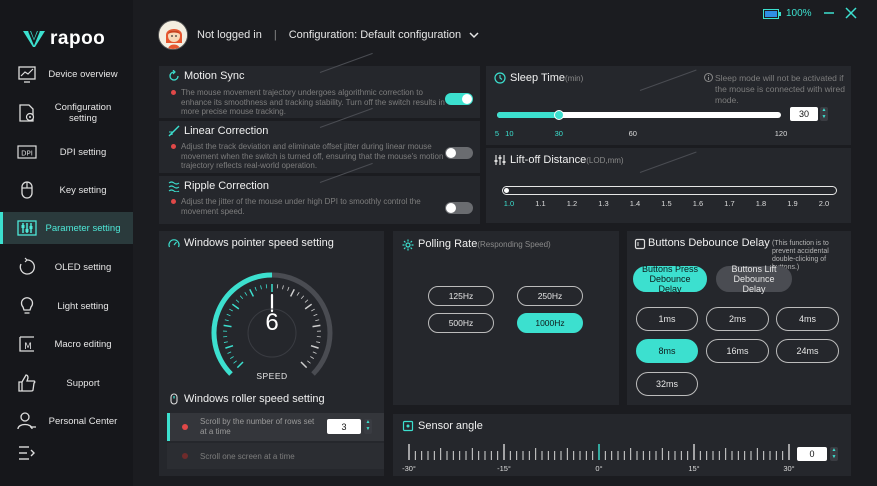 The width and height of the screenshot is (877, 486). I want to click on pointer-speed-title: Windows pointer speed setting, so click(259, 243).